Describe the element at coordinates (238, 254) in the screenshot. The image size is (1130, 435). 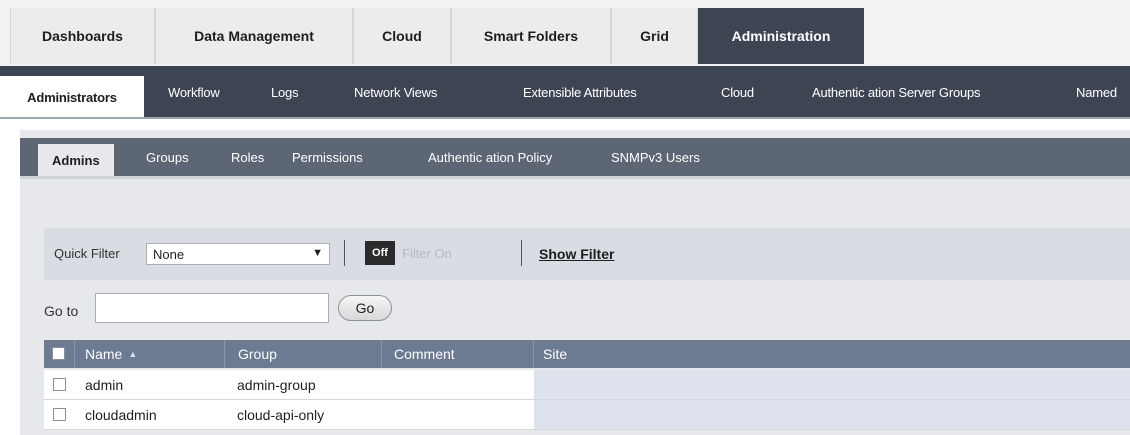
I see `quick-filter-select: None ▼` at that location.